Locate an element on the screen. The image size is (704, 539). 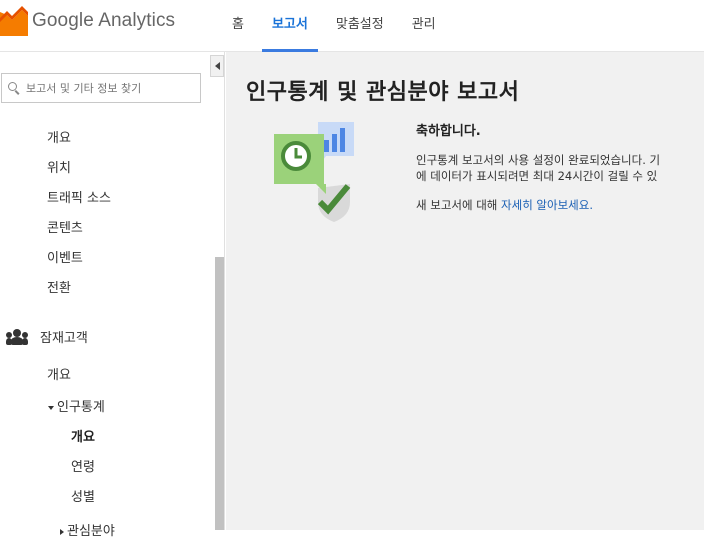
setup-message-line-2: 에 데이터가 표시되려면 최대 24시간이 걸릴 수 있 is located at coordinates (537, 176).